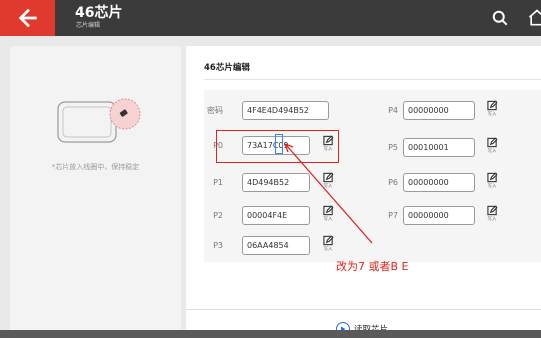 The height and width of the screenshot is (338, 541). What do you see at coordinates (393, 215) in the screenshot?
I see `p7-label: P7` at bounding box center [393, 215].